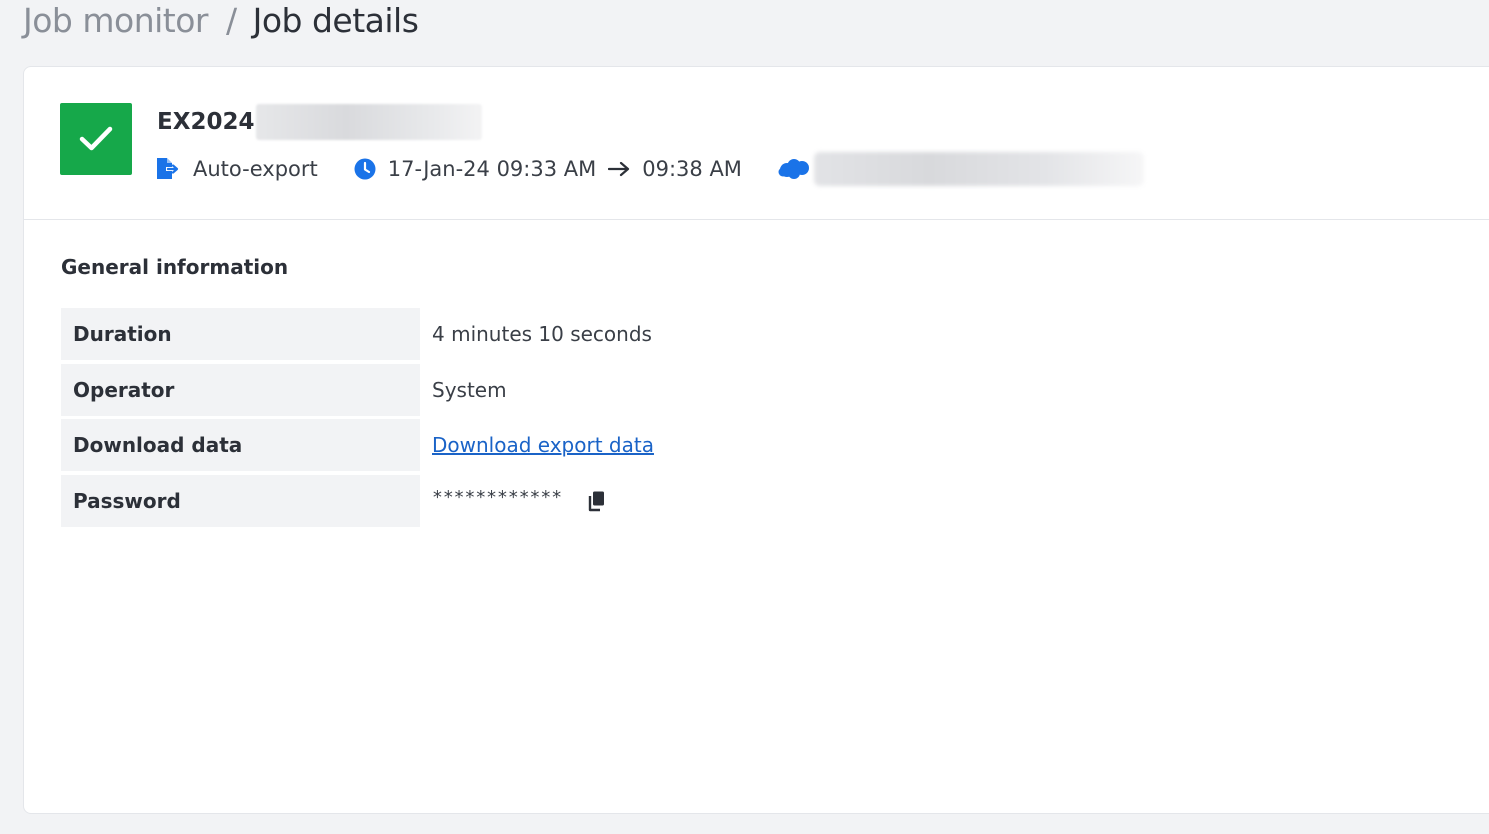 This screenshot has width=1489, height=834. What do you see at coordinates (369, 122) in the screenshot?
I see `redacted-job-name` at bounding box center [369, 122].